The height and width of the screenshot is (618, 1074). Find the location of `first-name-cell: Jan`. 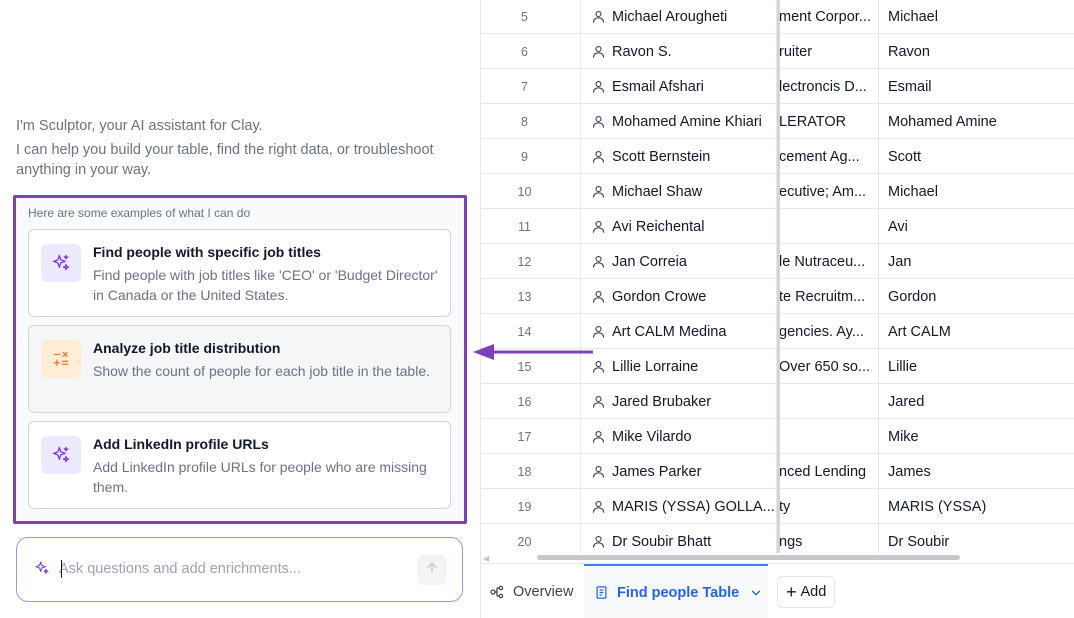

first-name-cell: Jan is located at coordinates (977, 261).